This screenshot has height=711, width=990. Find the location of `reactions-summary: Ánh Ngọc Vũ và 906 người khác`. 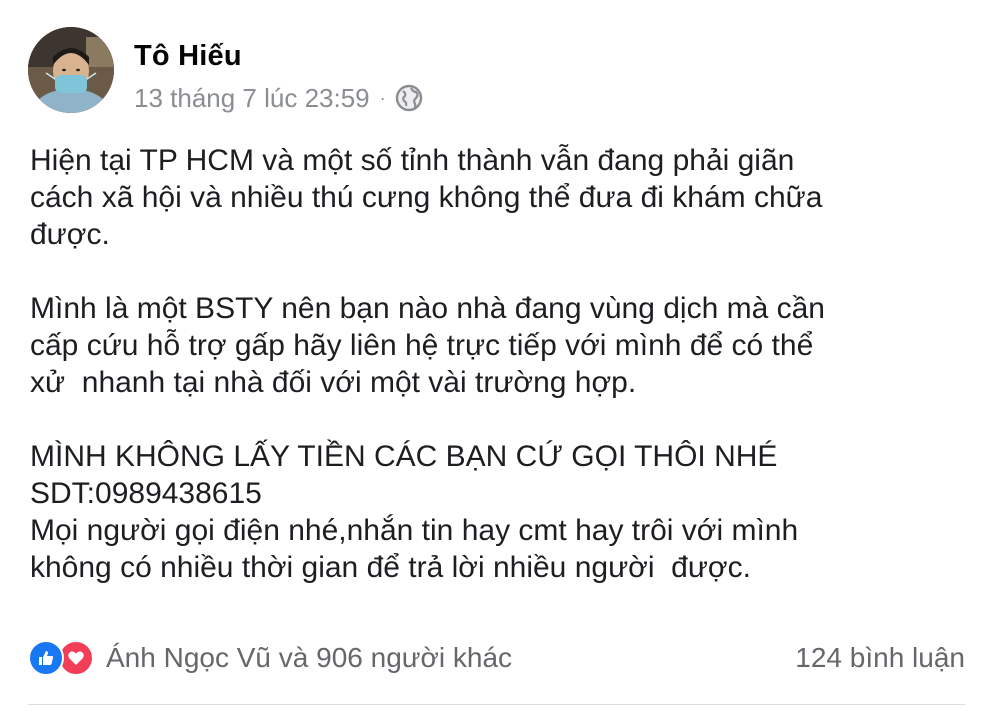

reactions-summary: Ánh Ngọc Vũ và 906 người khác is located at coordinates (270, 658).